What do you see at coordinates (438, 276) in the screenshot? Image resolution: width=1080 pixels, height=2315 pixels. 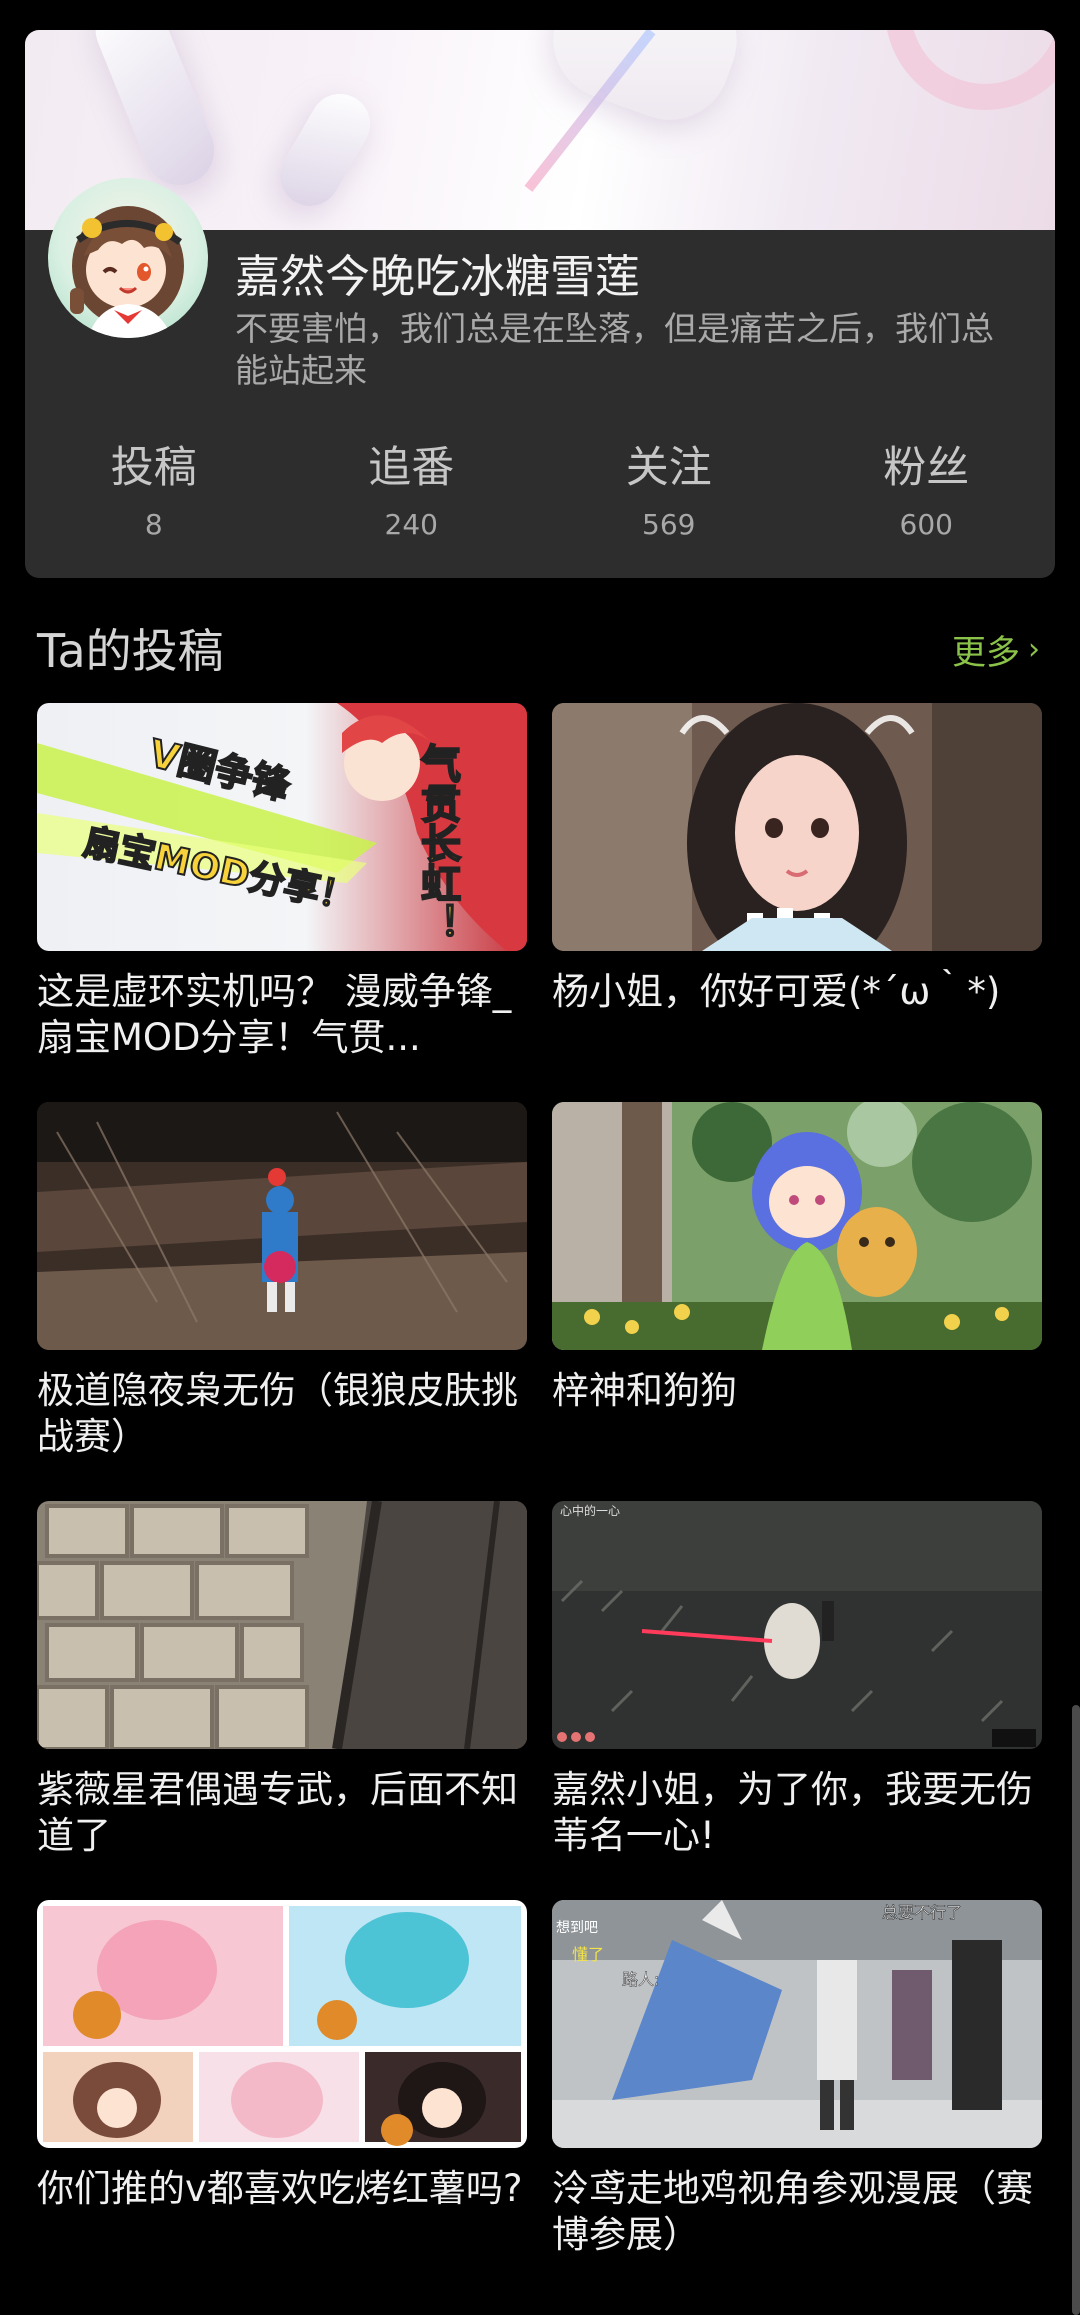 I see `username: 嘉然今晚吃冰糖雪莲` at bounding box center [438, 276].